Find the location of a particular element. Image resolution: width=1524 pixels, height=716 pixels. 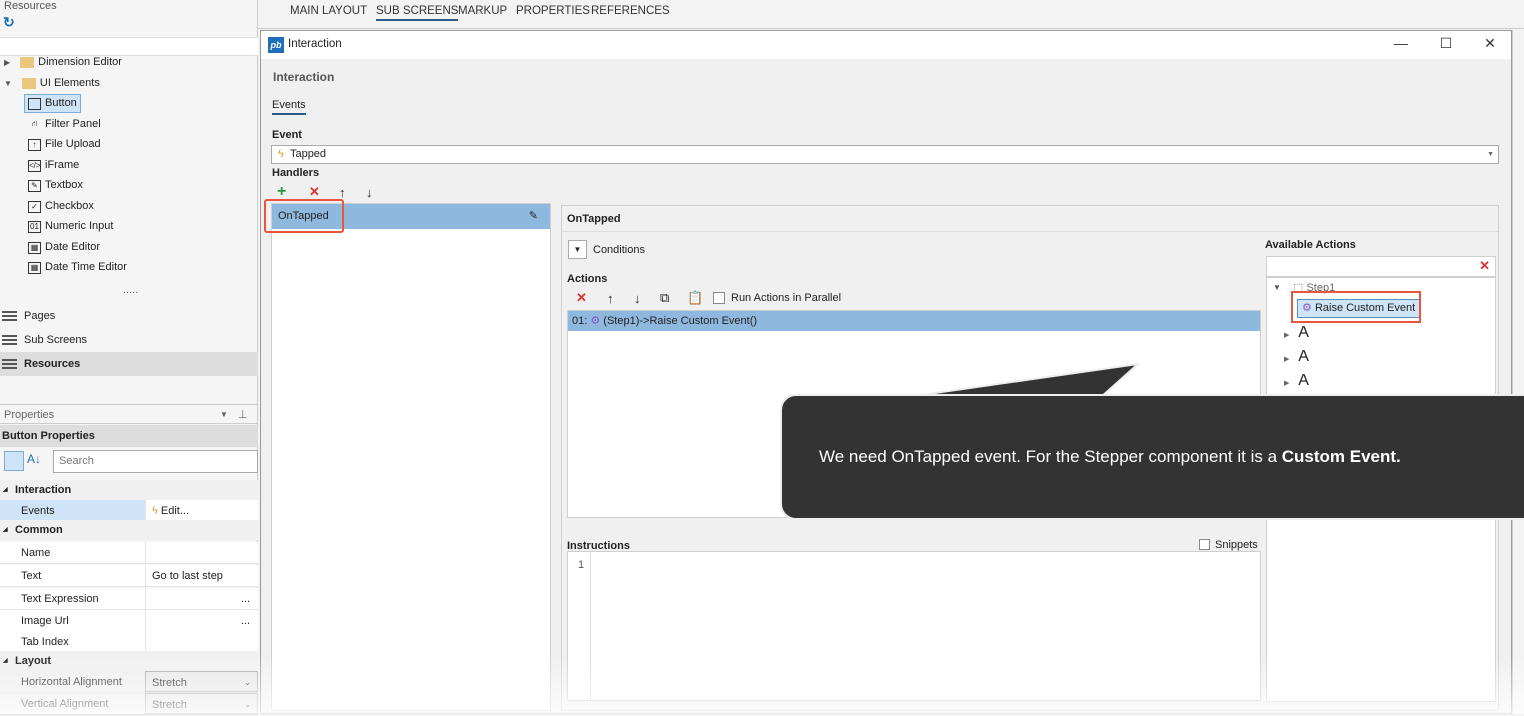

filter-panel-icon: ⛙ is located at coordinates (34, 123).